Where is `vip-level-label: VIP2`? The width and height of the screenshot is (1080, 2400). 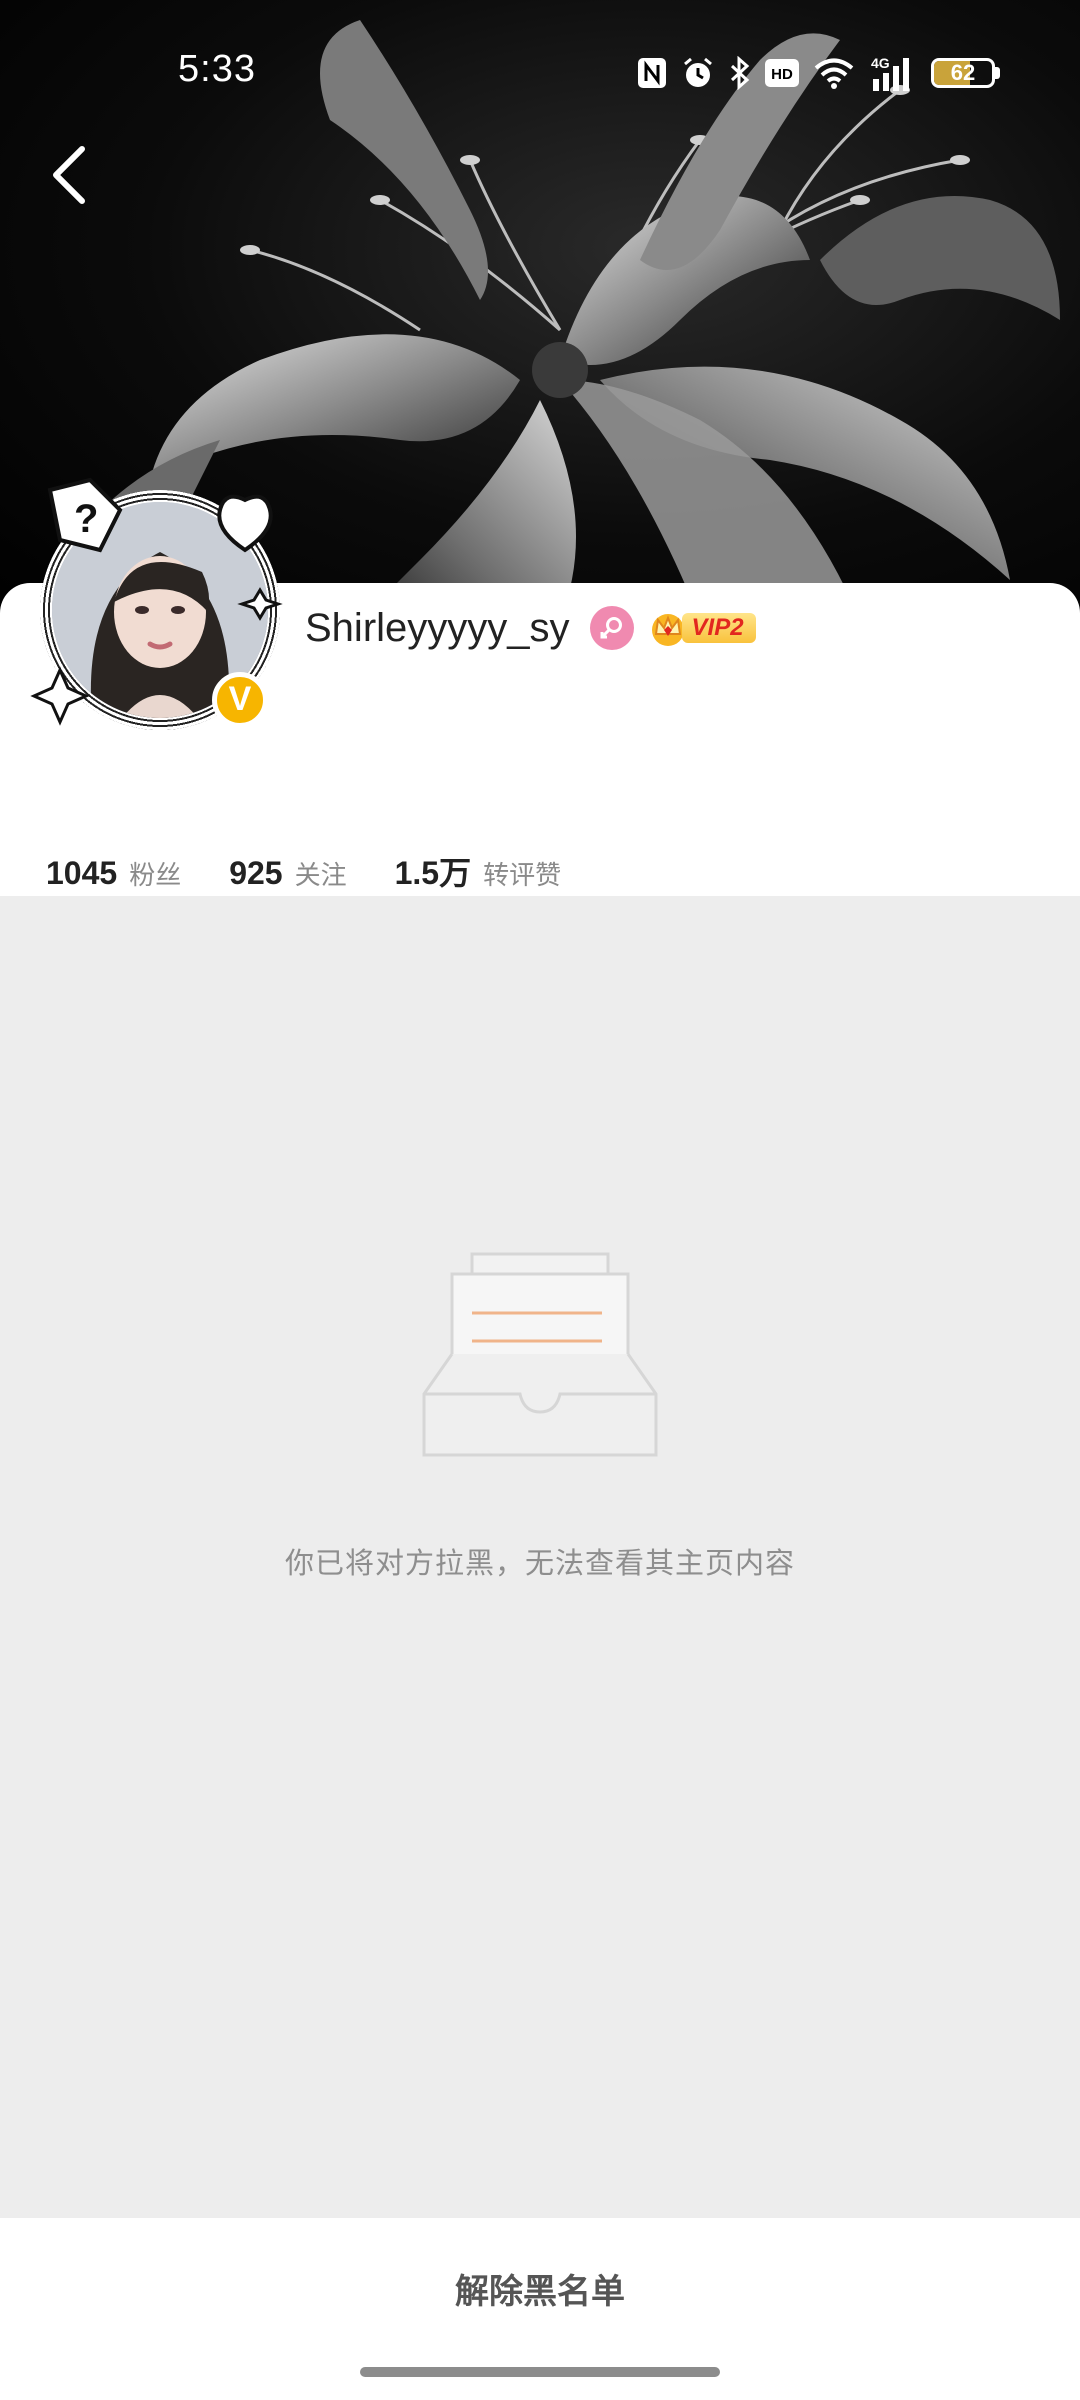
vip-level-label: VIP2 is located at coordinates (718, 628).